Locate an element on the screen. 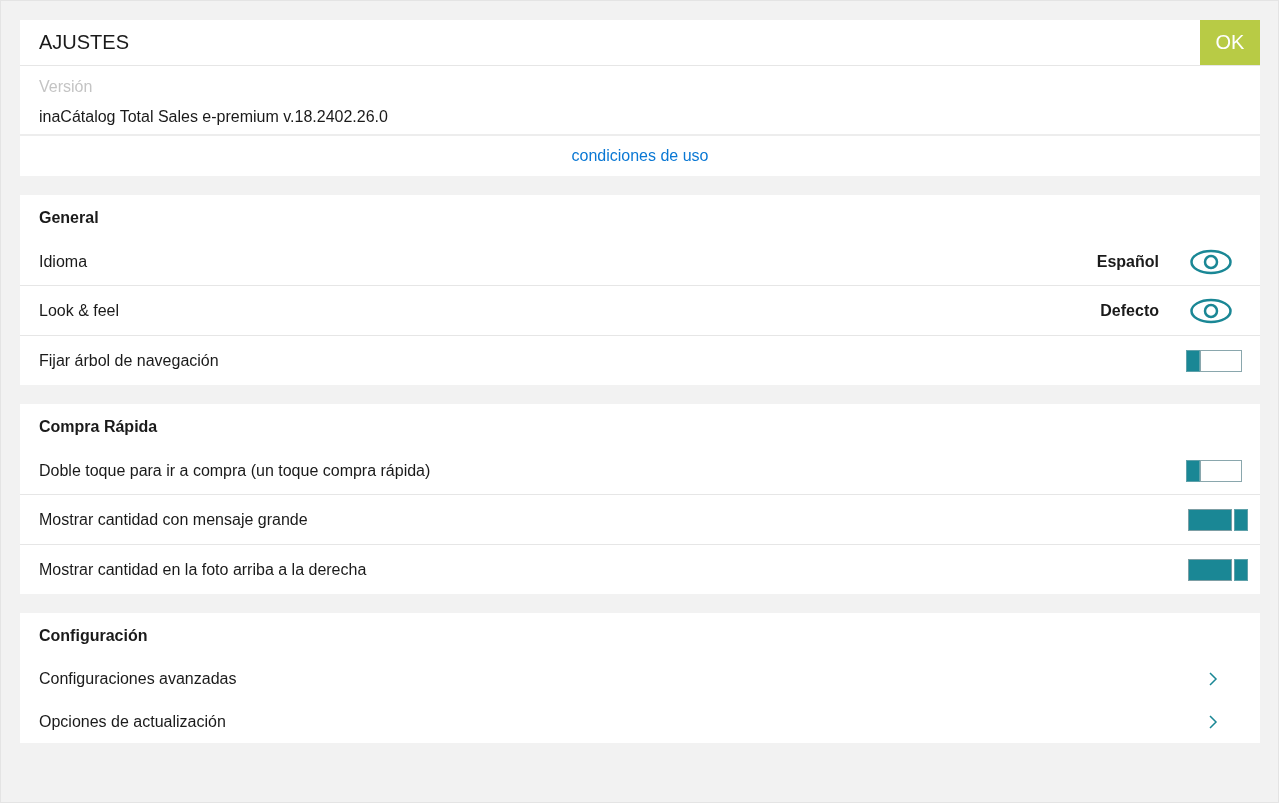  terms-link: condiciones de uso is located at coordinates (640, 156).